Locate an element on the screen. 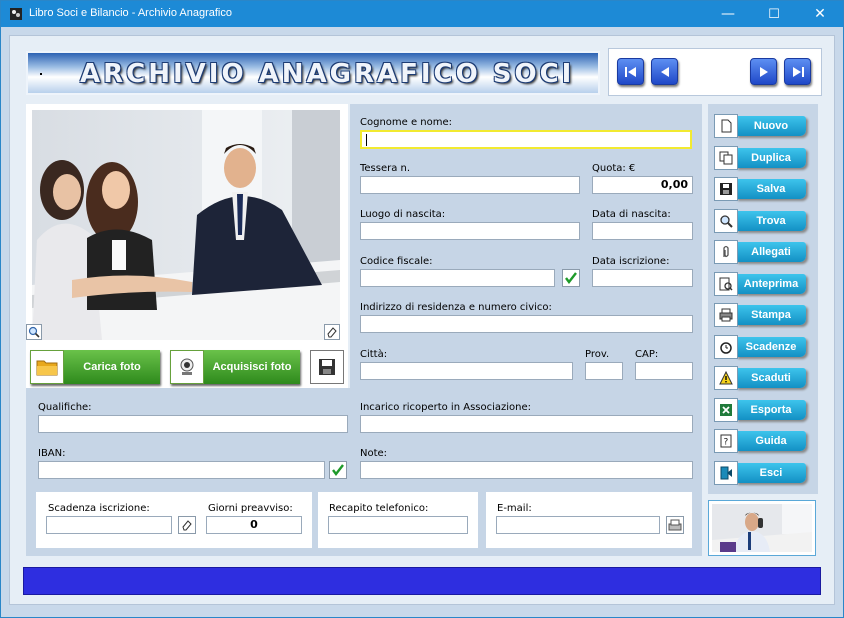 This screenshot has height=618, width=844. trova-label: Trova is located at coordinates (771, 221).